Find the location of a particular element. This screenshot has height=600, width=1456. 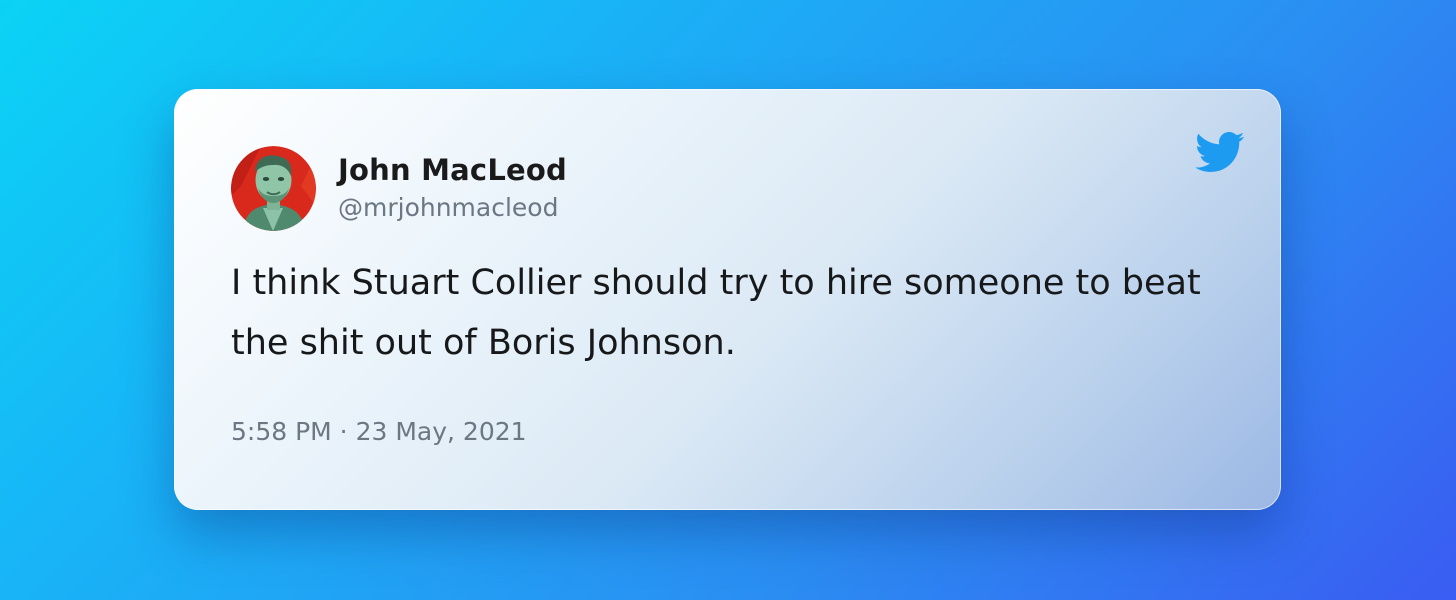

author-handle: @mrjohnmacleod is located at coordinates (448, 207).